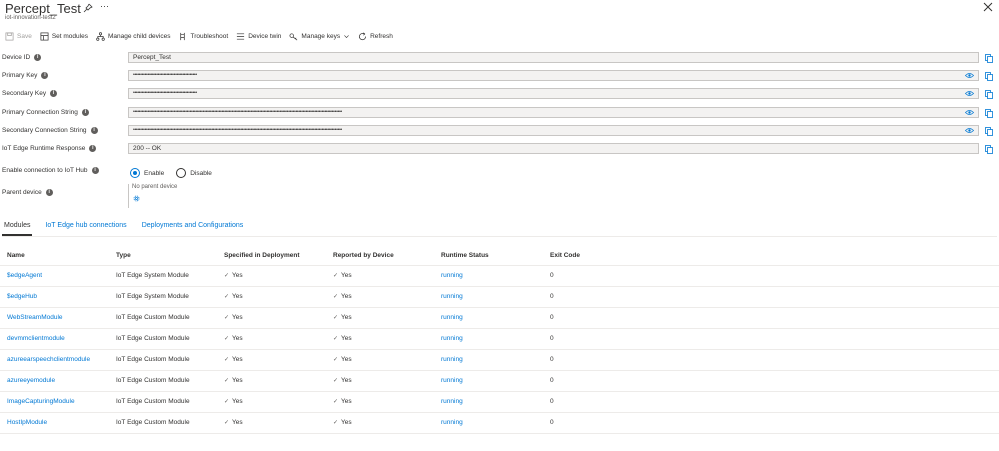 Image resolution: width=999 pixels, height=451 pixels. I want to click on device-twin-button: Device twin, so click(258, 36).